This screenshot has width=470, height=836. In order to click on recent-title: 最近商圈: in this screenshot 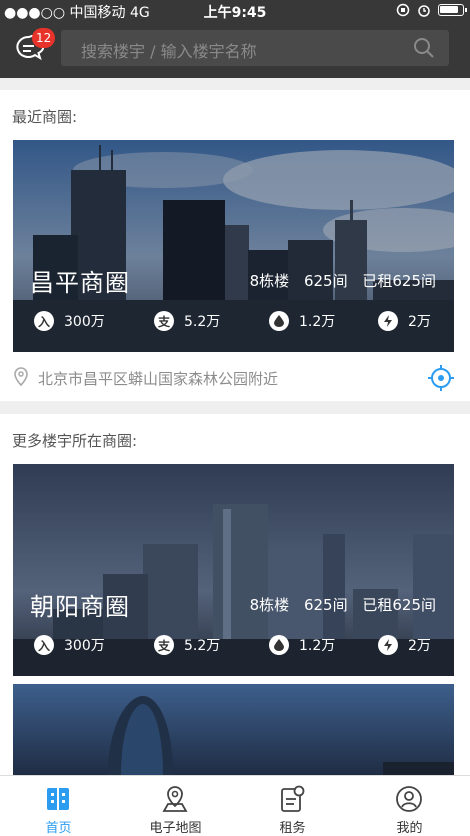, I will do `click(45, 117)`.